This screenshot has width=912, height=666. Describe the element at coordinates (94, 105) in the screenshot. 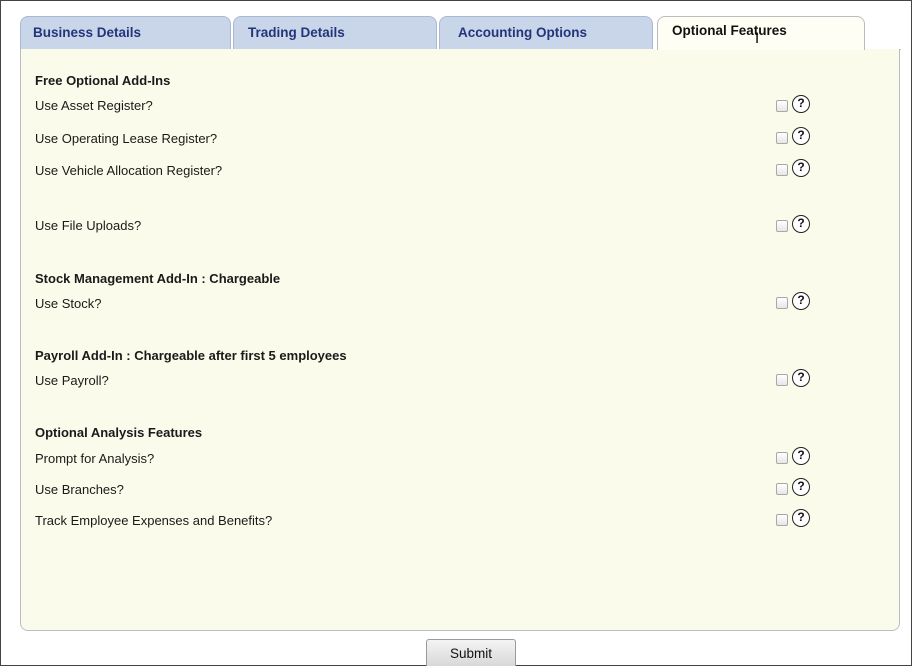

I see `option-label-asset-register: Use Asset Register?` at that location.